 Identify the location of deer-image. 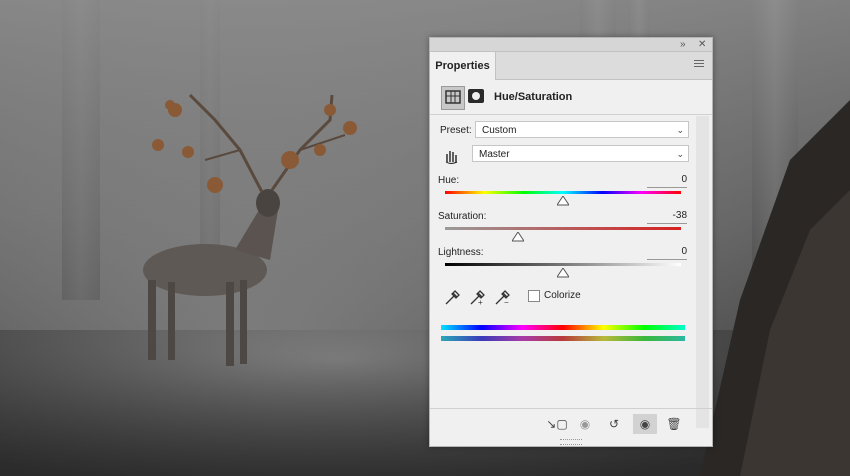
(250, 229).